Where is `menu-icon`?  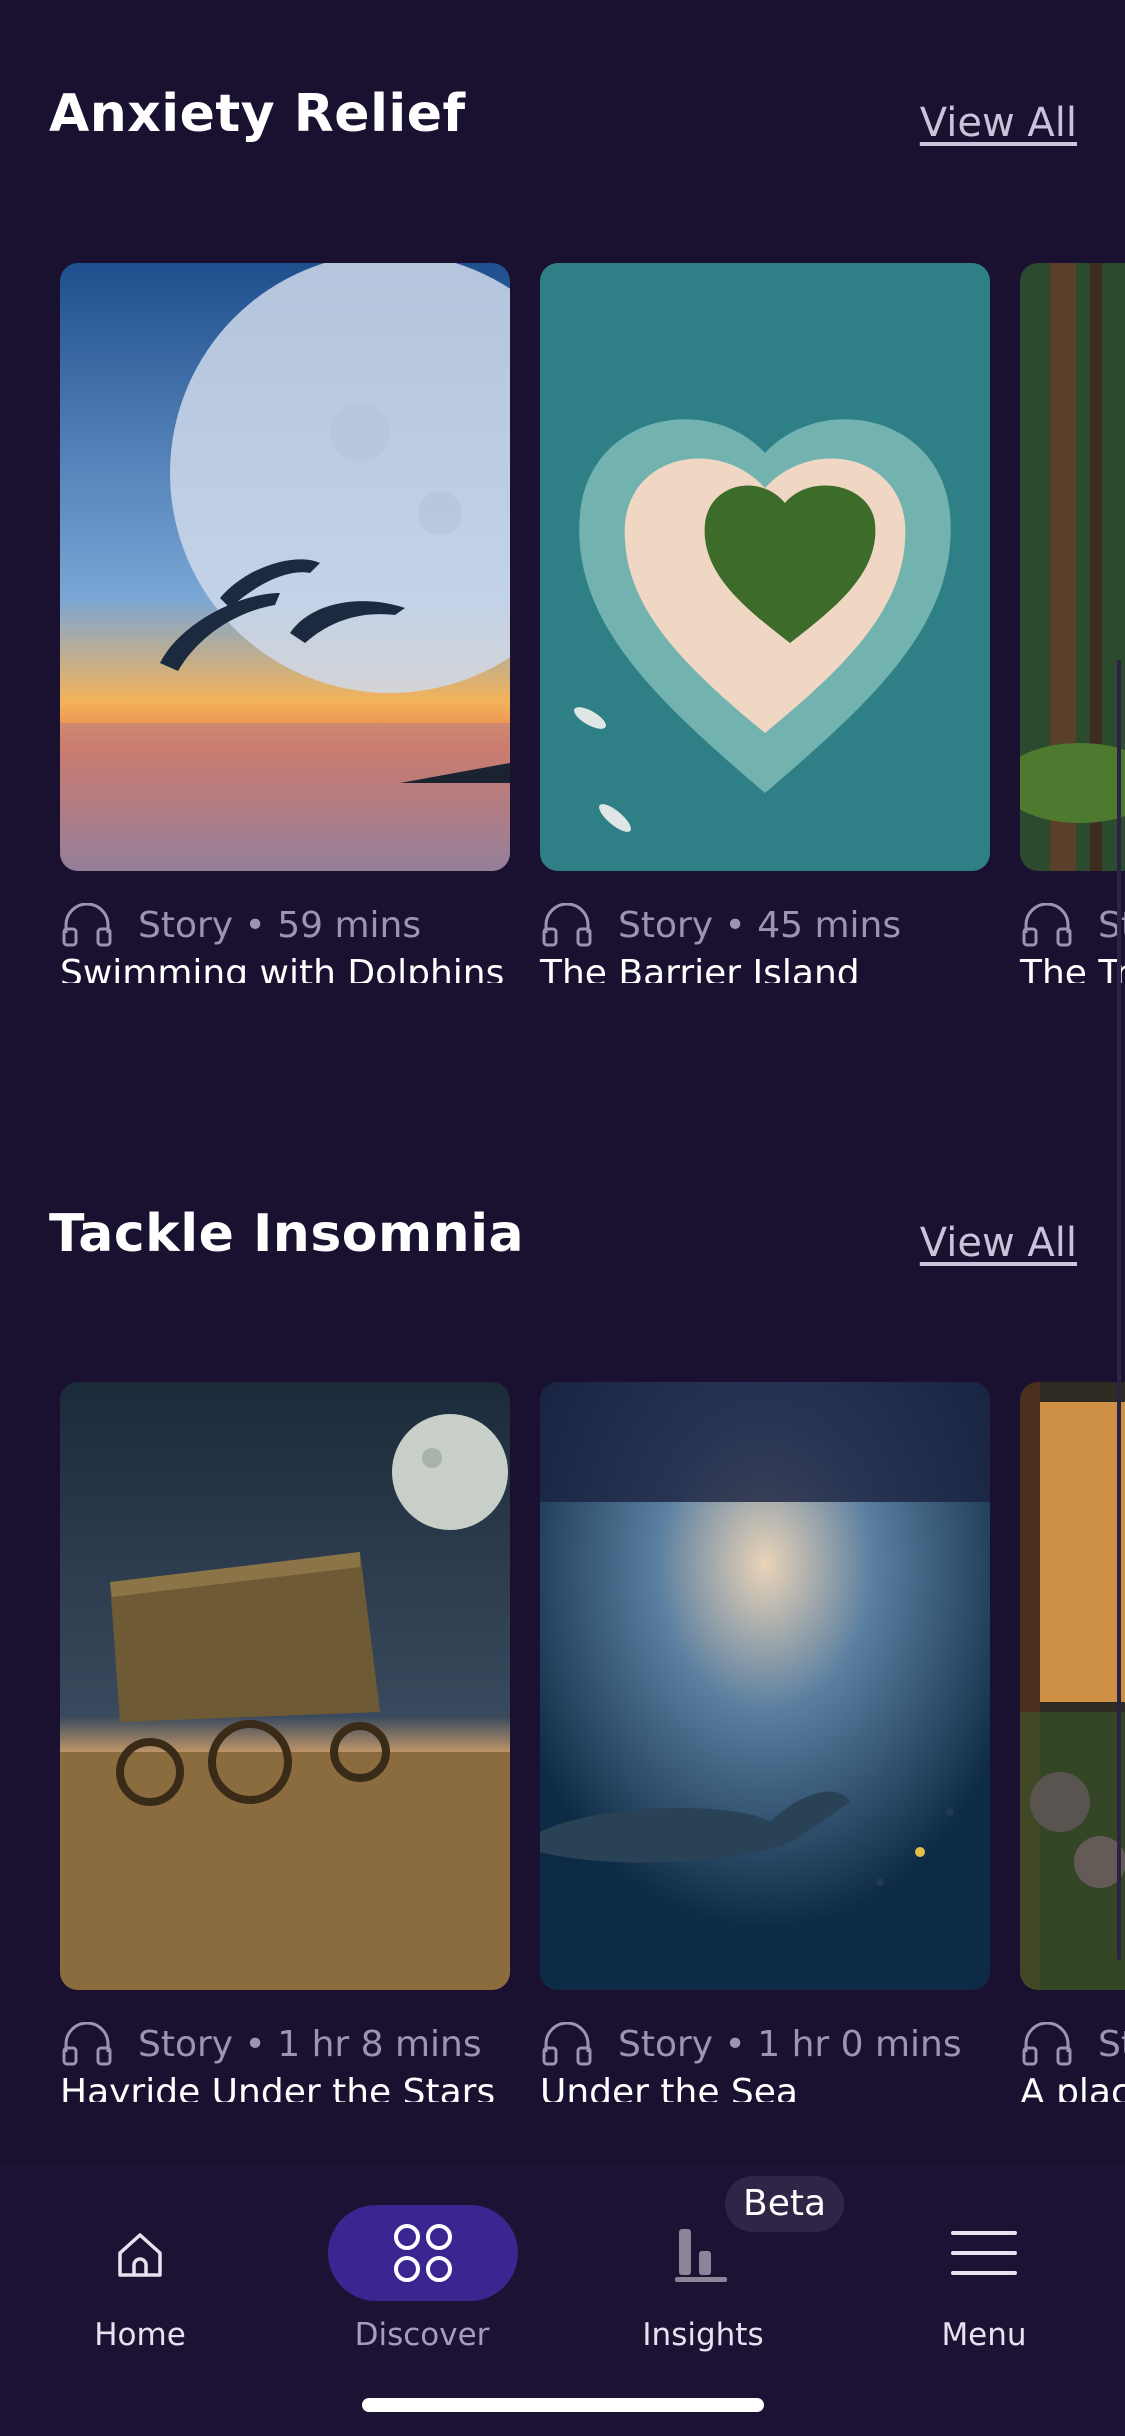 menu-icon is located at coordinates (984, 2253).